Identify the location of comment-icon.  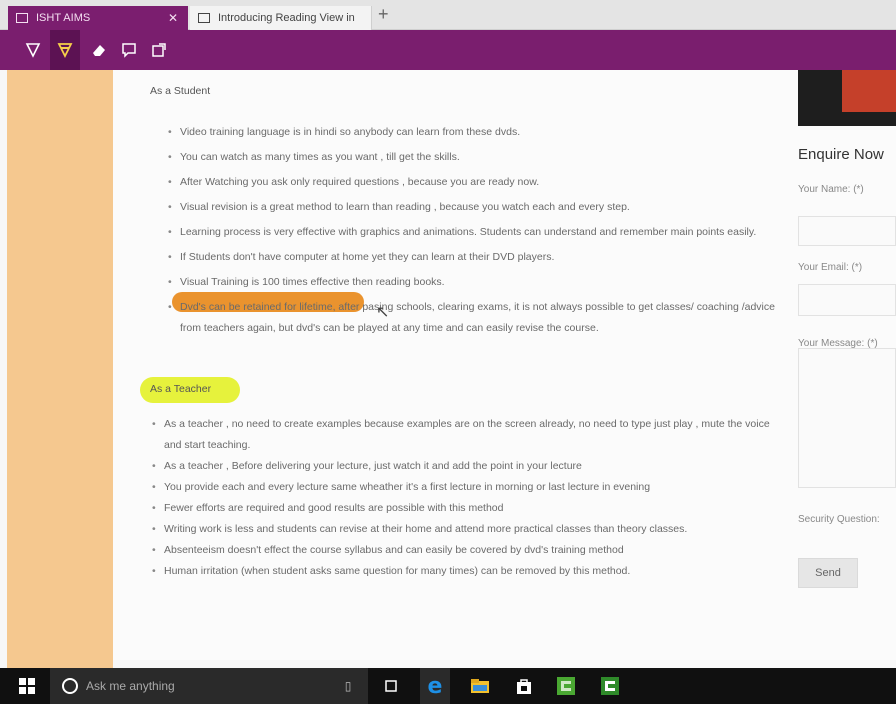
(129, 50).